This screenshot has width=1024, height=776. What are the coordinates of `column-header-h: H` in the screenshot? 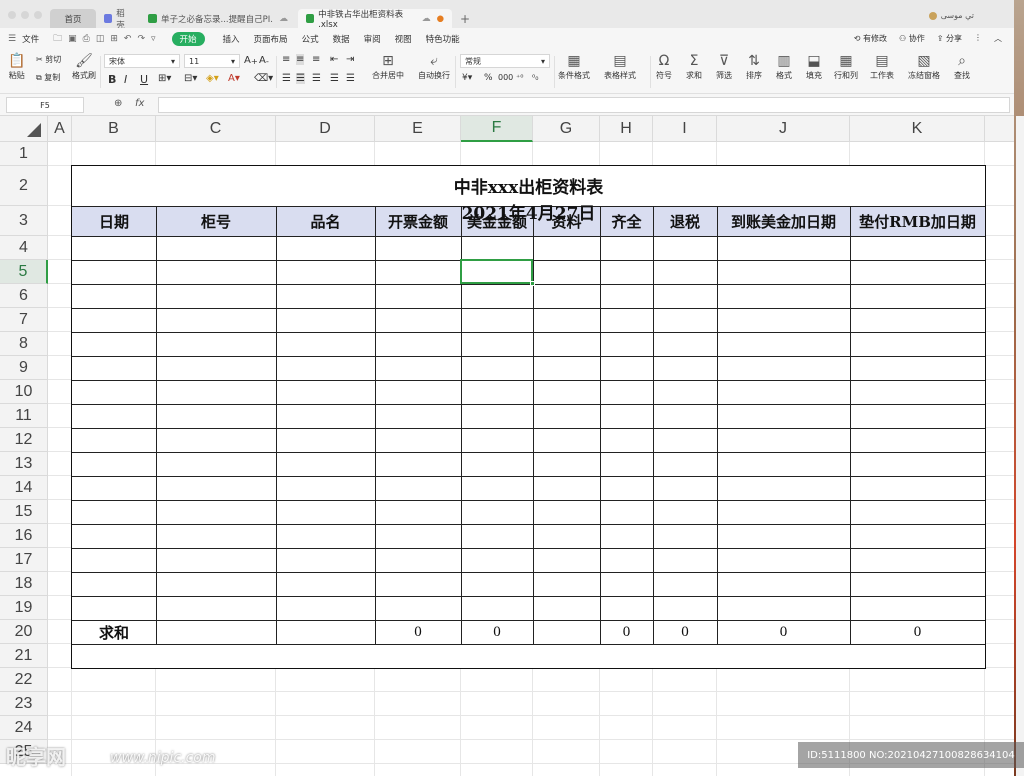 It's located at (626, 129).